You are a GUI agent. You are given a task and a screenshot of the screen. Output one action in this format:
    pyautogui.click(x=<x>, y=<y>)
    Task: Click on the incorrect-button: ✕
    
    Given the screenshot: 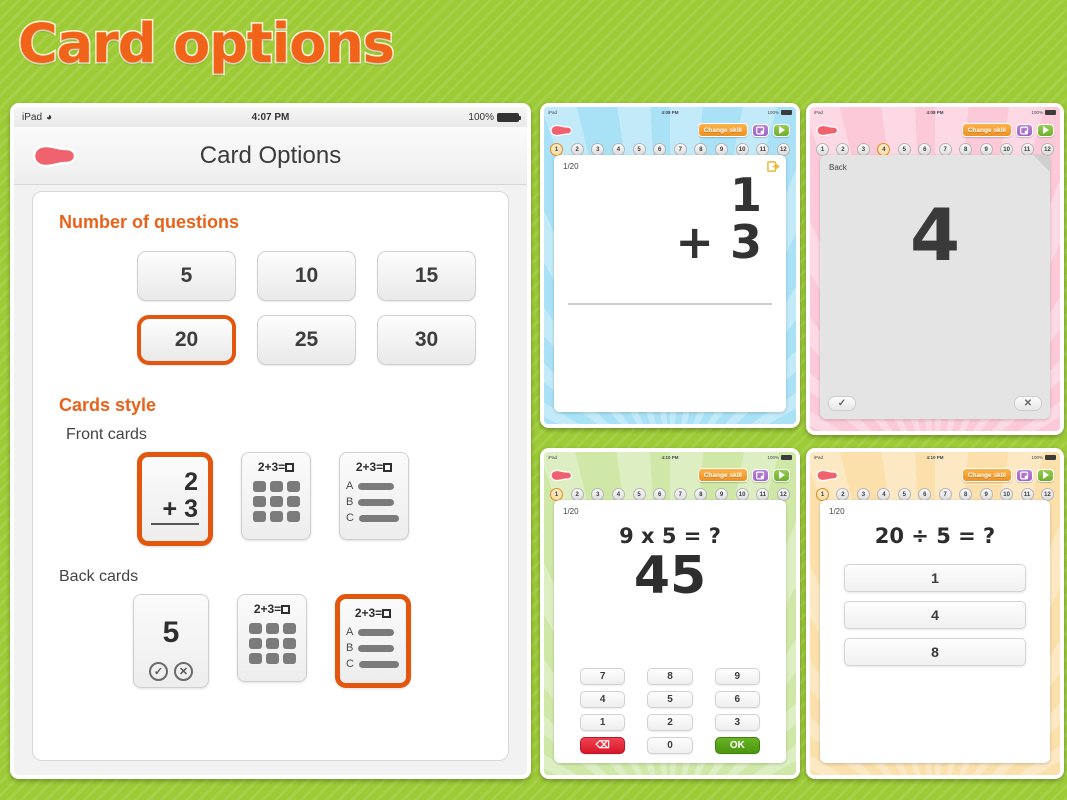 What is the action you would take?
    pyautogui.click(x=1028, y=403)
    